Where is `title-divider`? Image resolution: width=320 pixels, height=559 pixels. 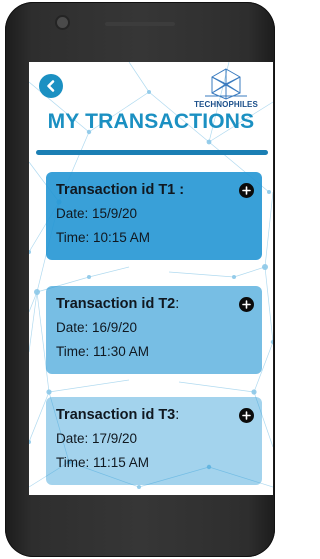
title-divider is located at coordinates (152, 152).